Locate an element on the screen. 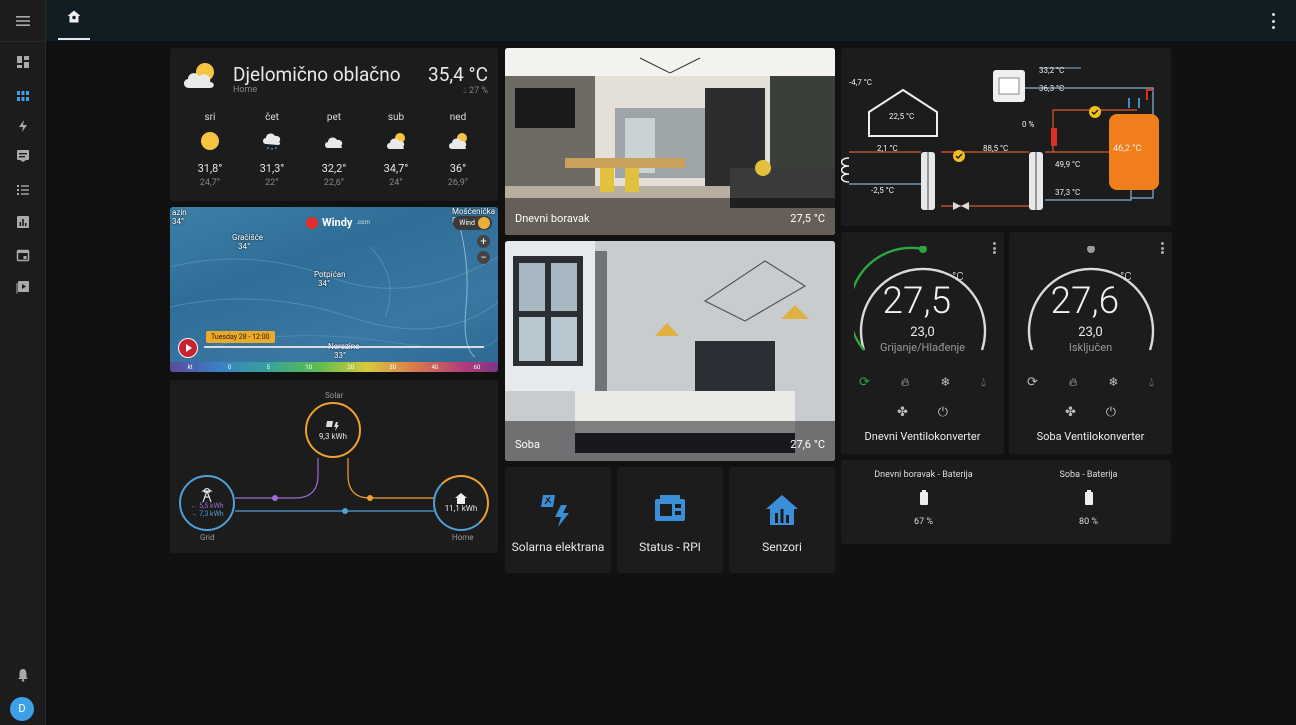  scale-tick: 5 is located at coordinates (268, 367).